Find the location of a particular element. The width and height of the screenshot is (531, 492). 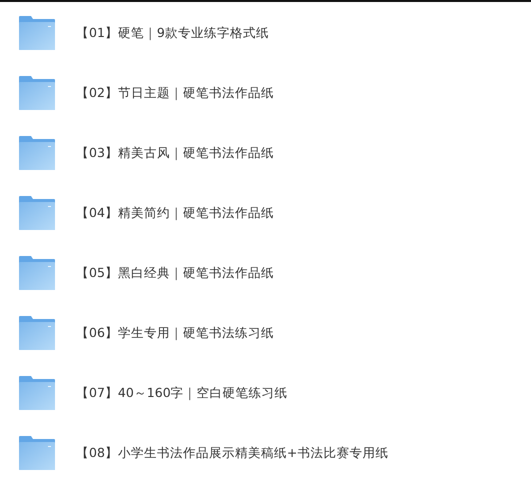

folder-name: 【06】学生专用｜硬笔书法练习纸 is located at coordinates (175, 333).